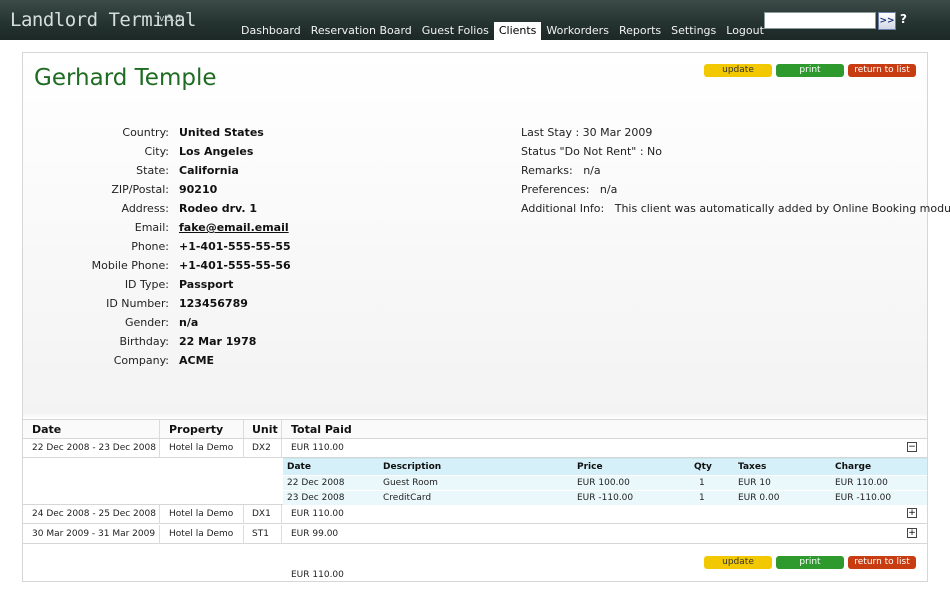 The height and width of the screenshot is (596, 950). What do you see at coordinates (170, 19) in the screenshot?
I see `app-version: v.3.0` at bounding box center [170, 19].